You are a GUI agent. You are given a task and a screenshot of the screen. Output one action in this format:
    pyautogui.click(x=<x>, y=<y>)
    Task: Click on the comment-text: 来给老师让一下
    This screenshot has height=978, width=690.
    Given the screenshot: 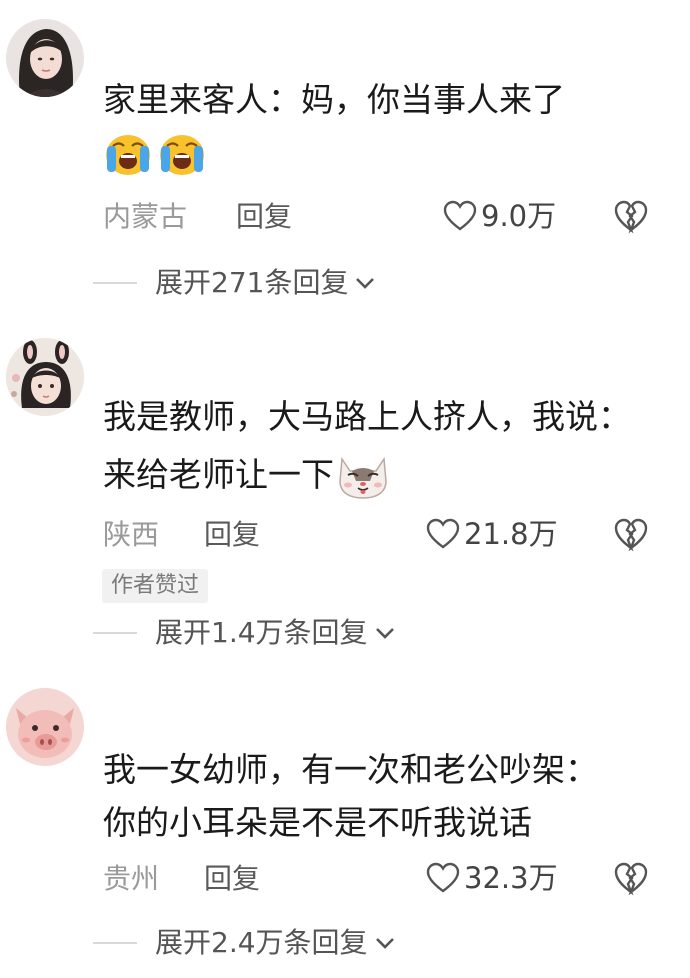 What is the action you would take?
    pyautogui.click(x=246, y=475)
    